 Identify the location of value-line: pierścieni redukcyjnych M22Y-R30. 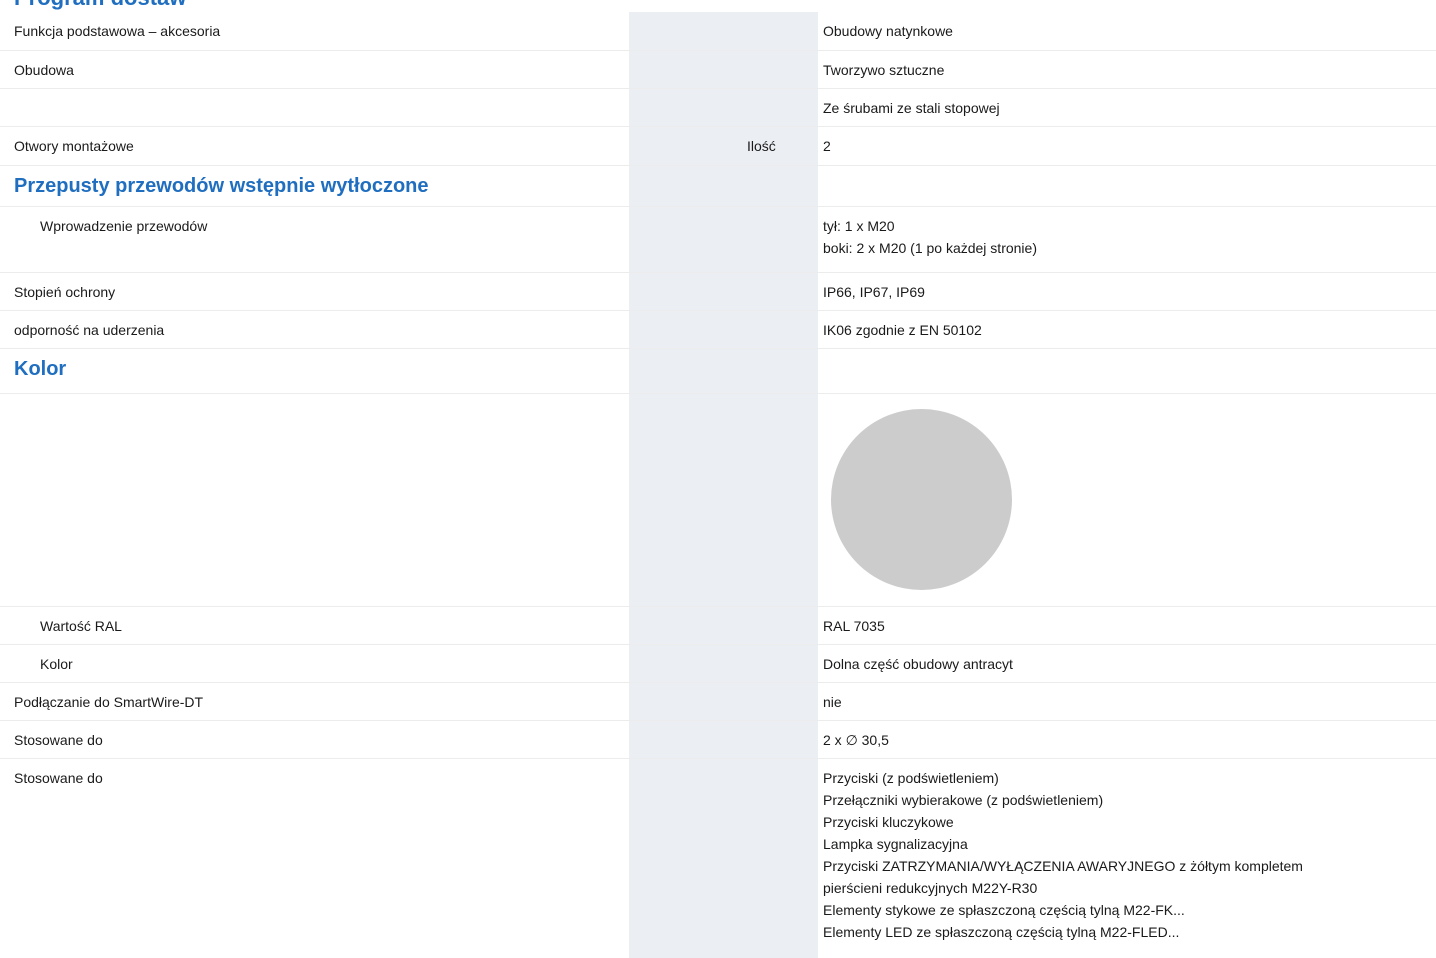
(930, 888).